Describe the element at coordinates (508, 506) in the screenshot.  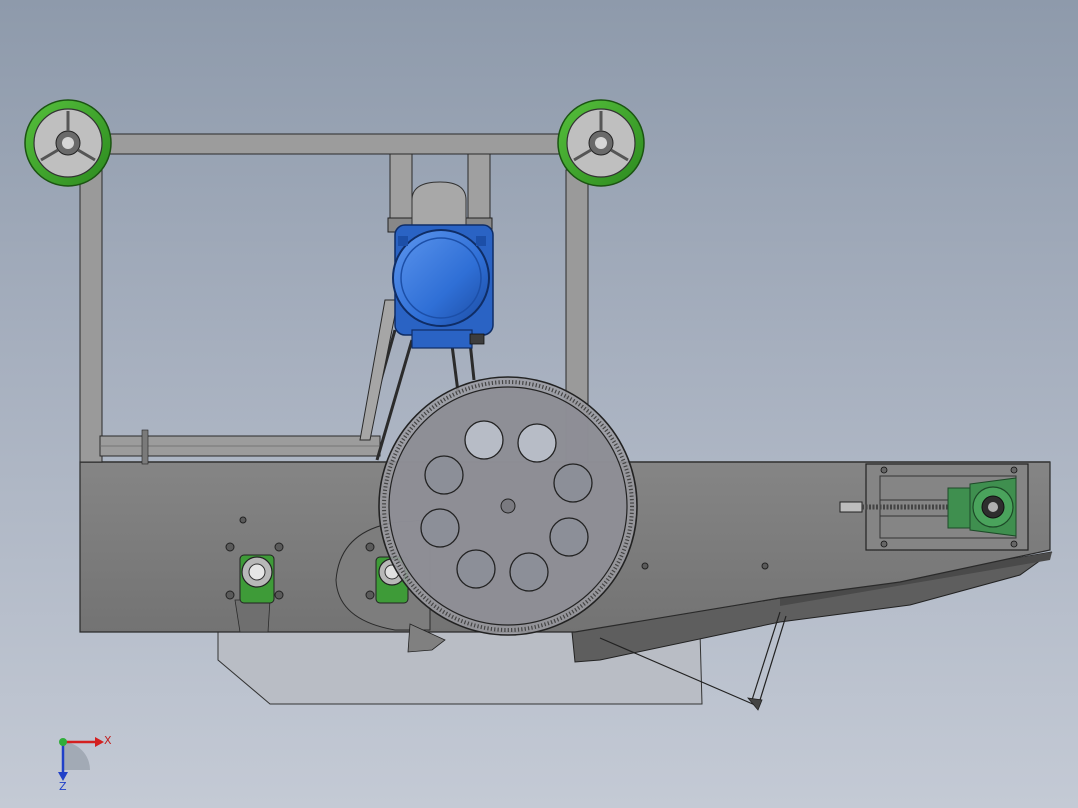
I see `large-gear-disk` at that location.